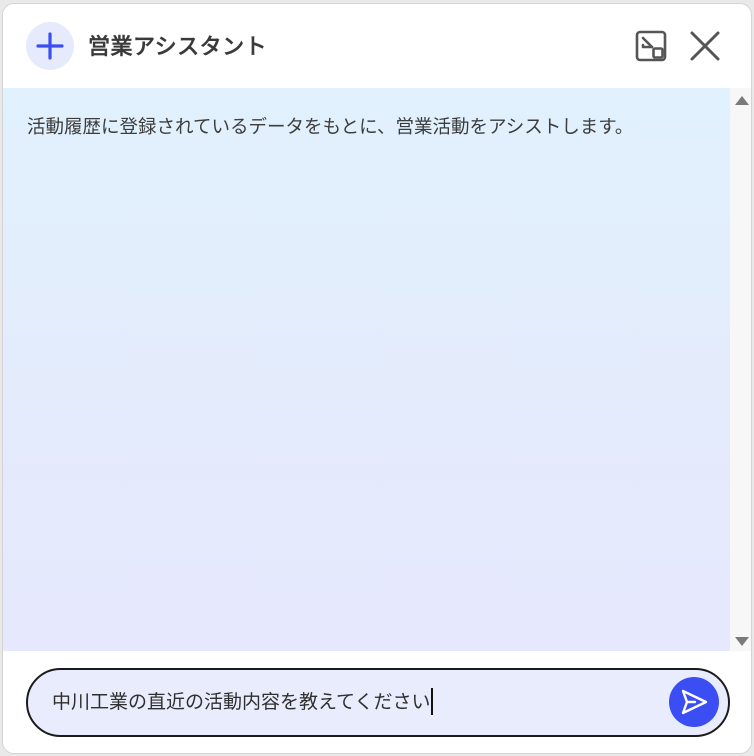 The height and width of the screenshot is (756, 754). What do you see at coordinates (432, 701) in the screenshot?
I see `text-caret` at bounding box center [432, 701].